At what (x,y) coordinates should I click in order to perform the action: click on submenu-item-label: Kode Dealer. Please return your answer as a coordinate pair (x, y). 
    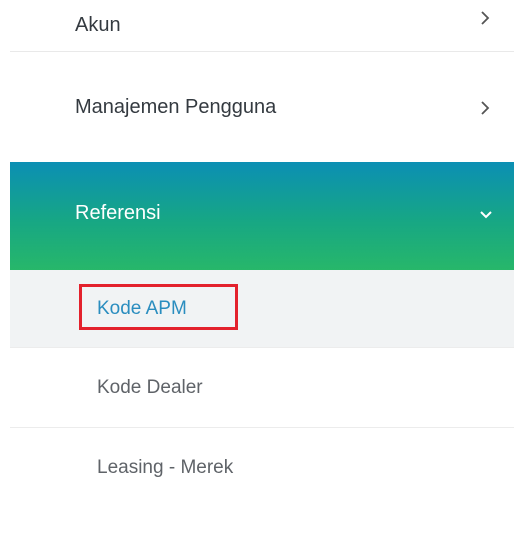
    Looking at the image, I should click on (150, 387).